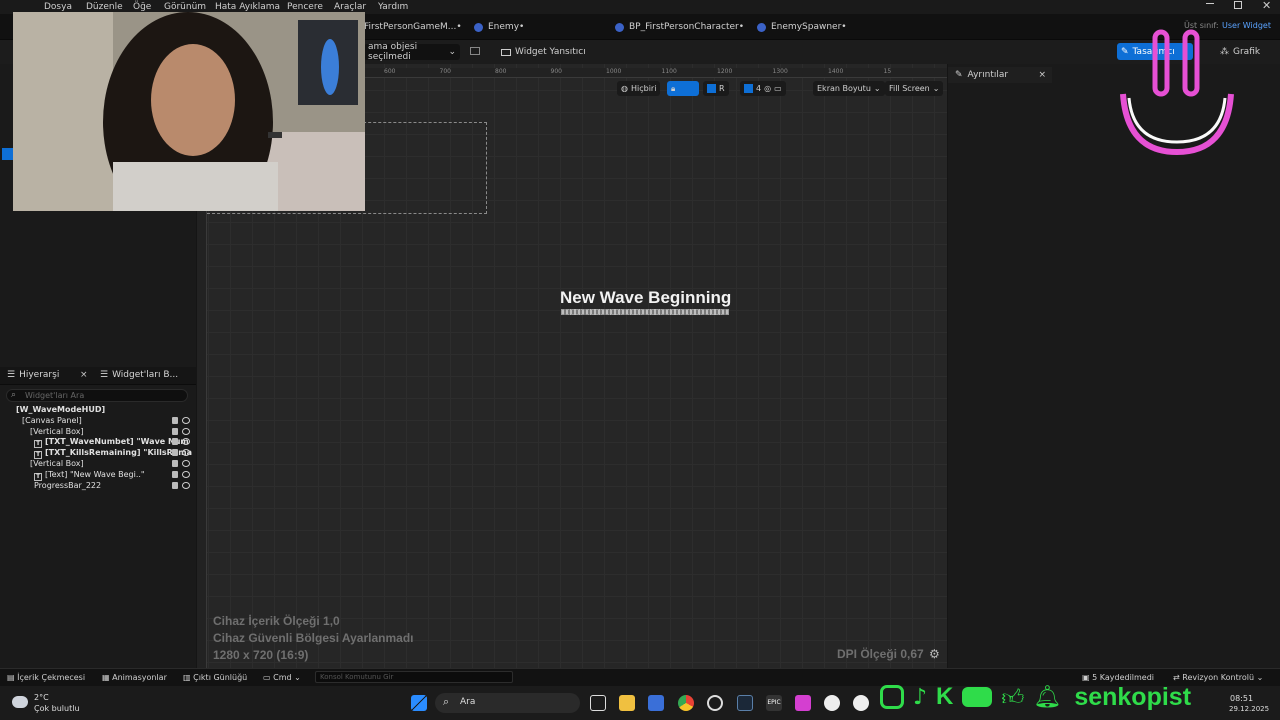 Image resolution: width=1280 pixels, height=720 pixels. Describe the element at coordinates (507, 703) in the screenshot. I see `taskbar-search: Ara` at that location.